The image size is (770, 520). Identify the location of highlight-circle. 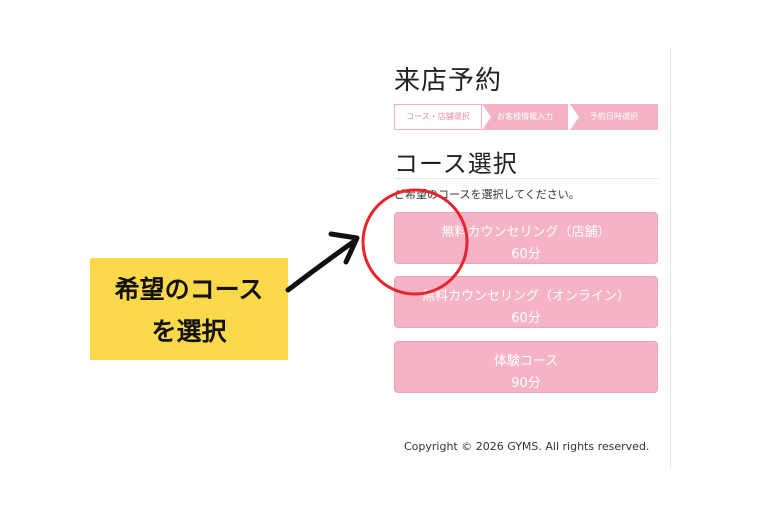
(415, 242).